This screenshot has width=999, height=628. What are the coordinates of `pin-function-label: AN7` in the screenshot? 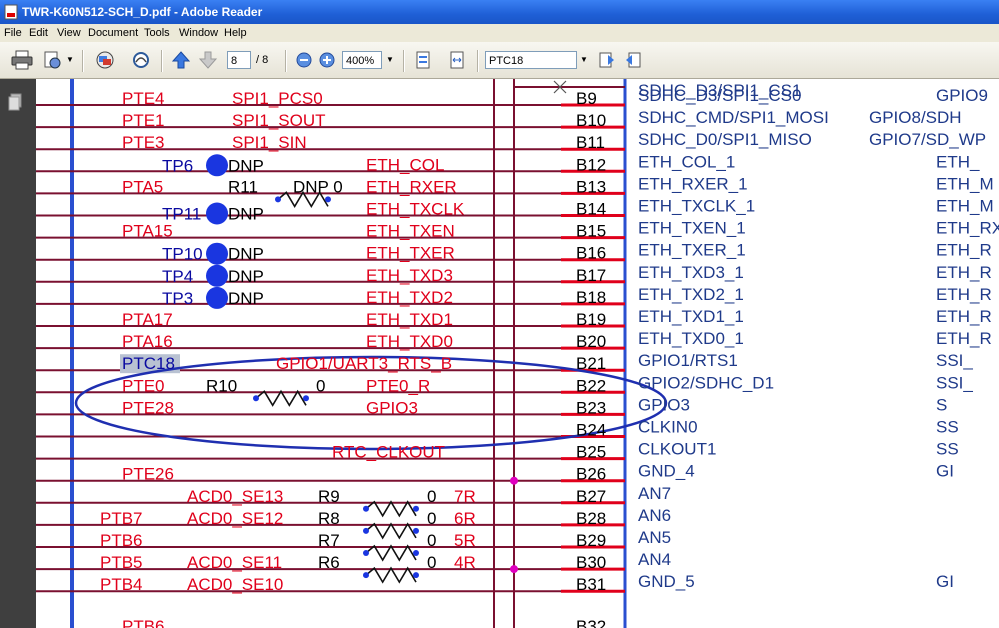 It's located at (654, 493).